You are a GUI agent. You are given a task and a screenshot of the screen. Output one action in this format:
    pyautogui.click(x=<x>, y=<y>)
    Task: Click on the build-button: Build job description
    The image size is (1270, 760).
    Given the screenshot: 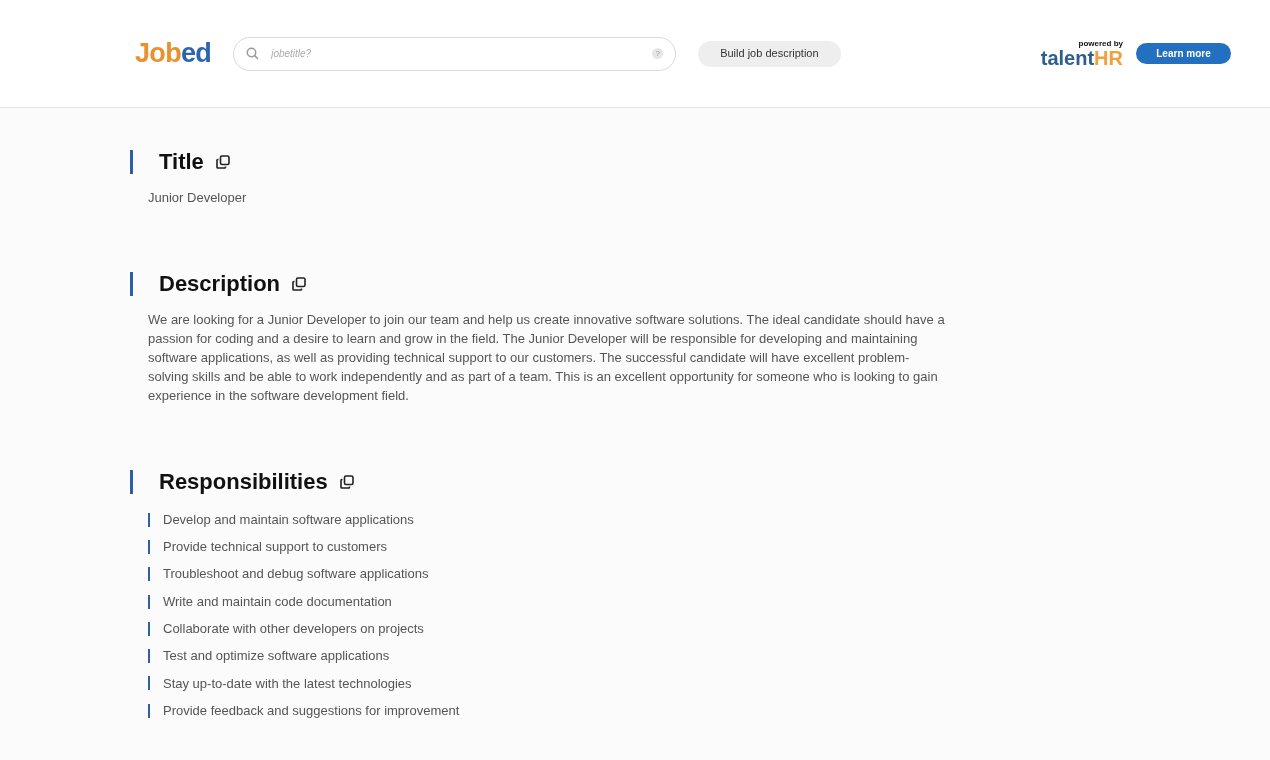 What is the action you would take?
    pyautogui.click(x=769, y=53)
    